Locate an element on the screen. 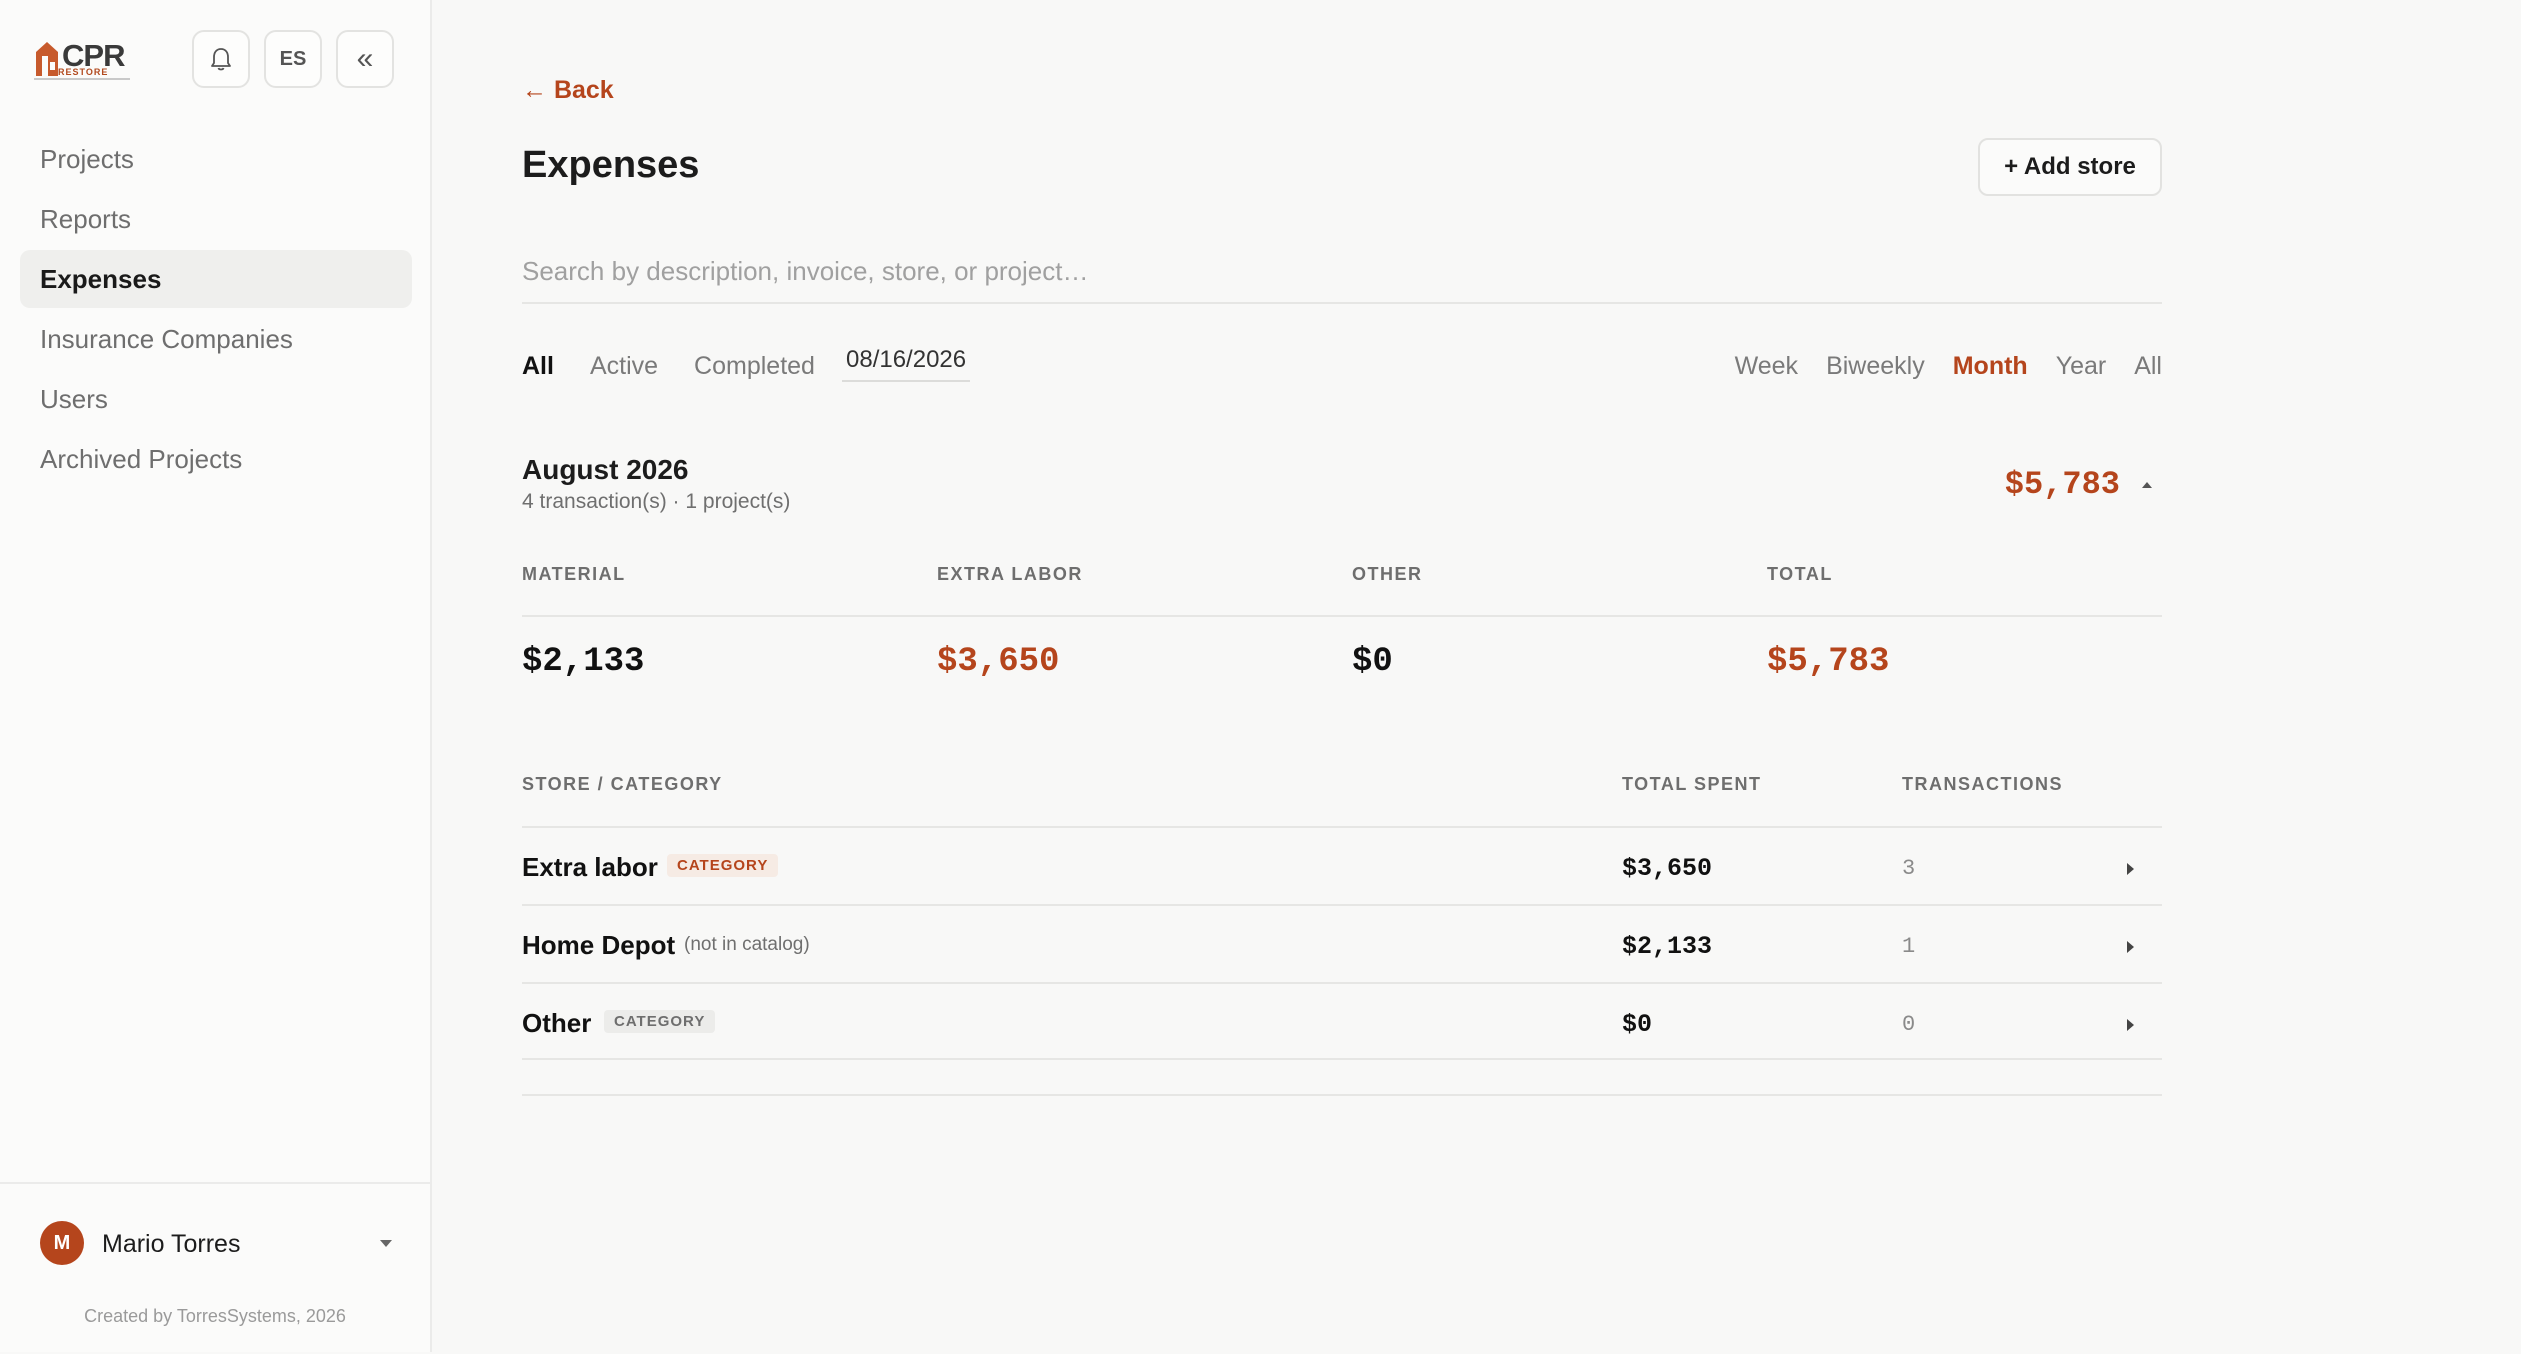 The width and height of the screenshot is (2521, 1354). tab-year: Year is located at coordinates (2081, 366).